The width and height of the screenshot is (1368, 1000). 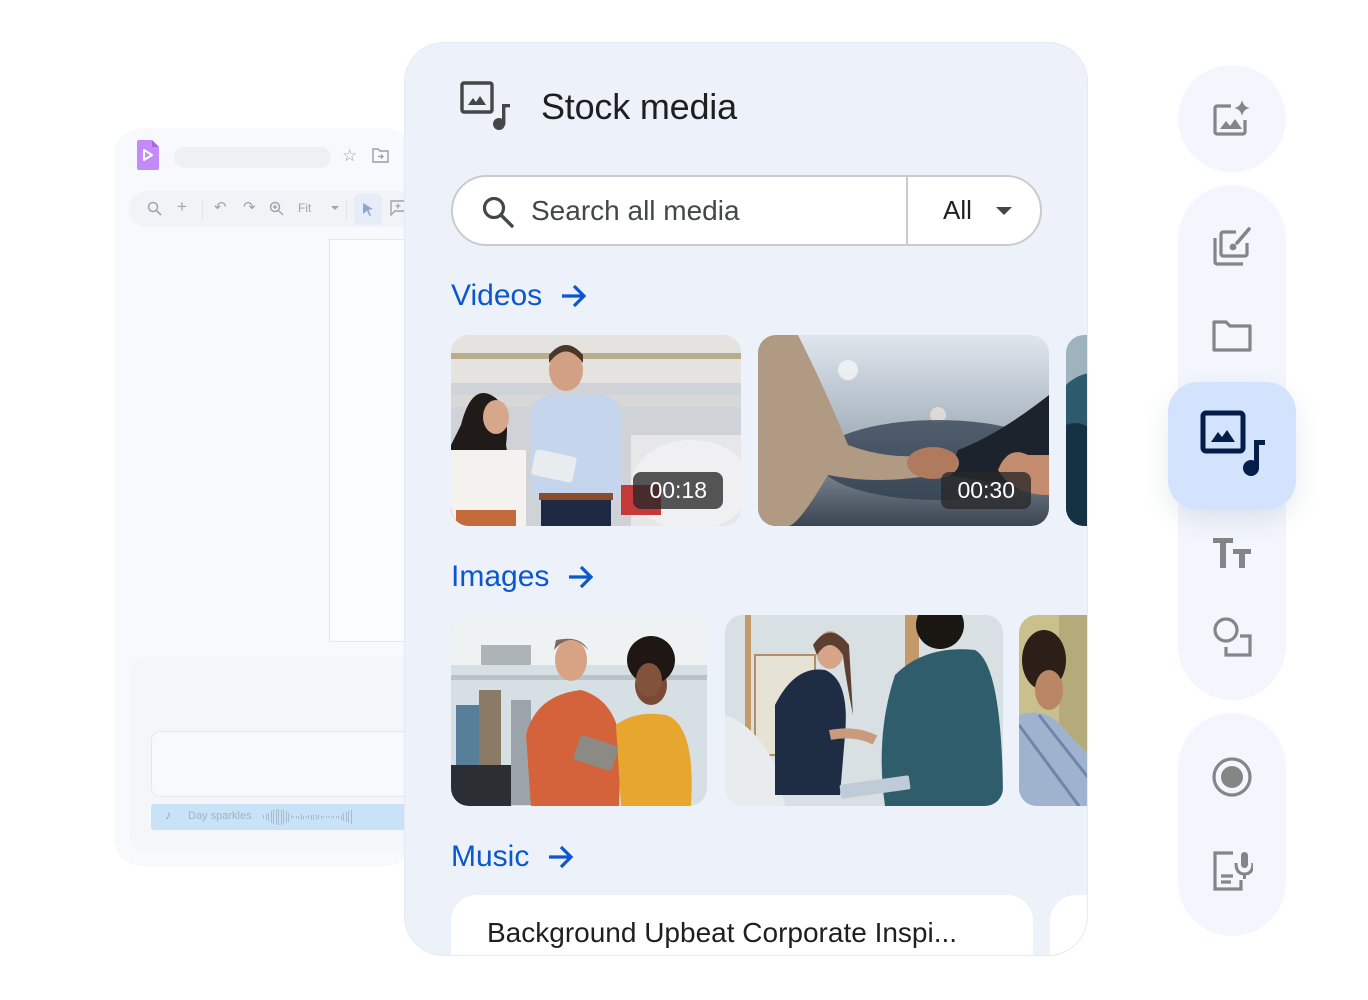 I want to click on script-voiceover-button, so click(x=1232, y=871).